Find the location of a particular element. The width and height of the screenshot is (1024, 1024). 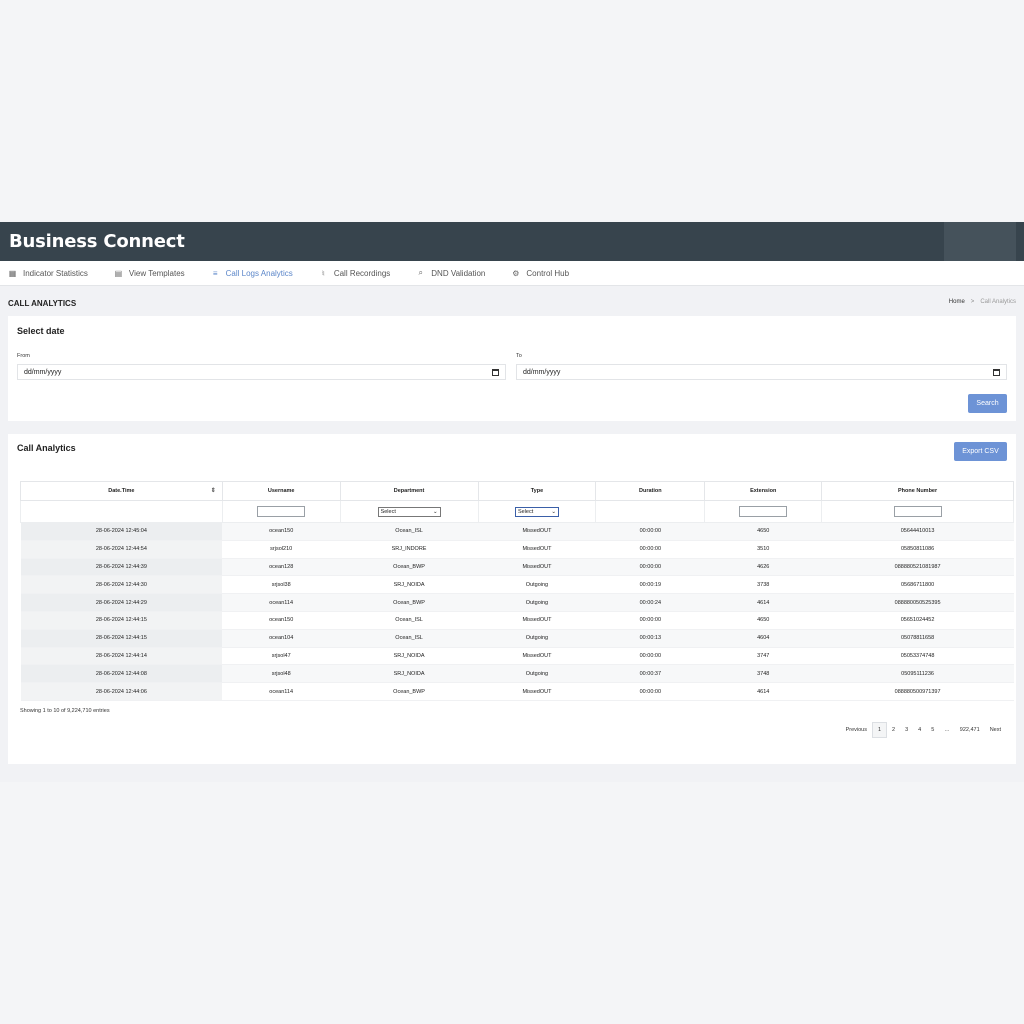

nav-item-call-recordings: ♮ Call Recordings is located at coordinates (354, 273).